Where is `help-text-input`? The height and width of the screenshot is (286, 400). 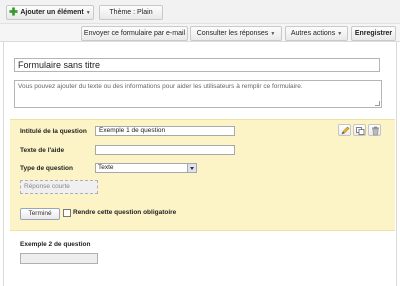 help-text-input is located at coordinates (165, 150).